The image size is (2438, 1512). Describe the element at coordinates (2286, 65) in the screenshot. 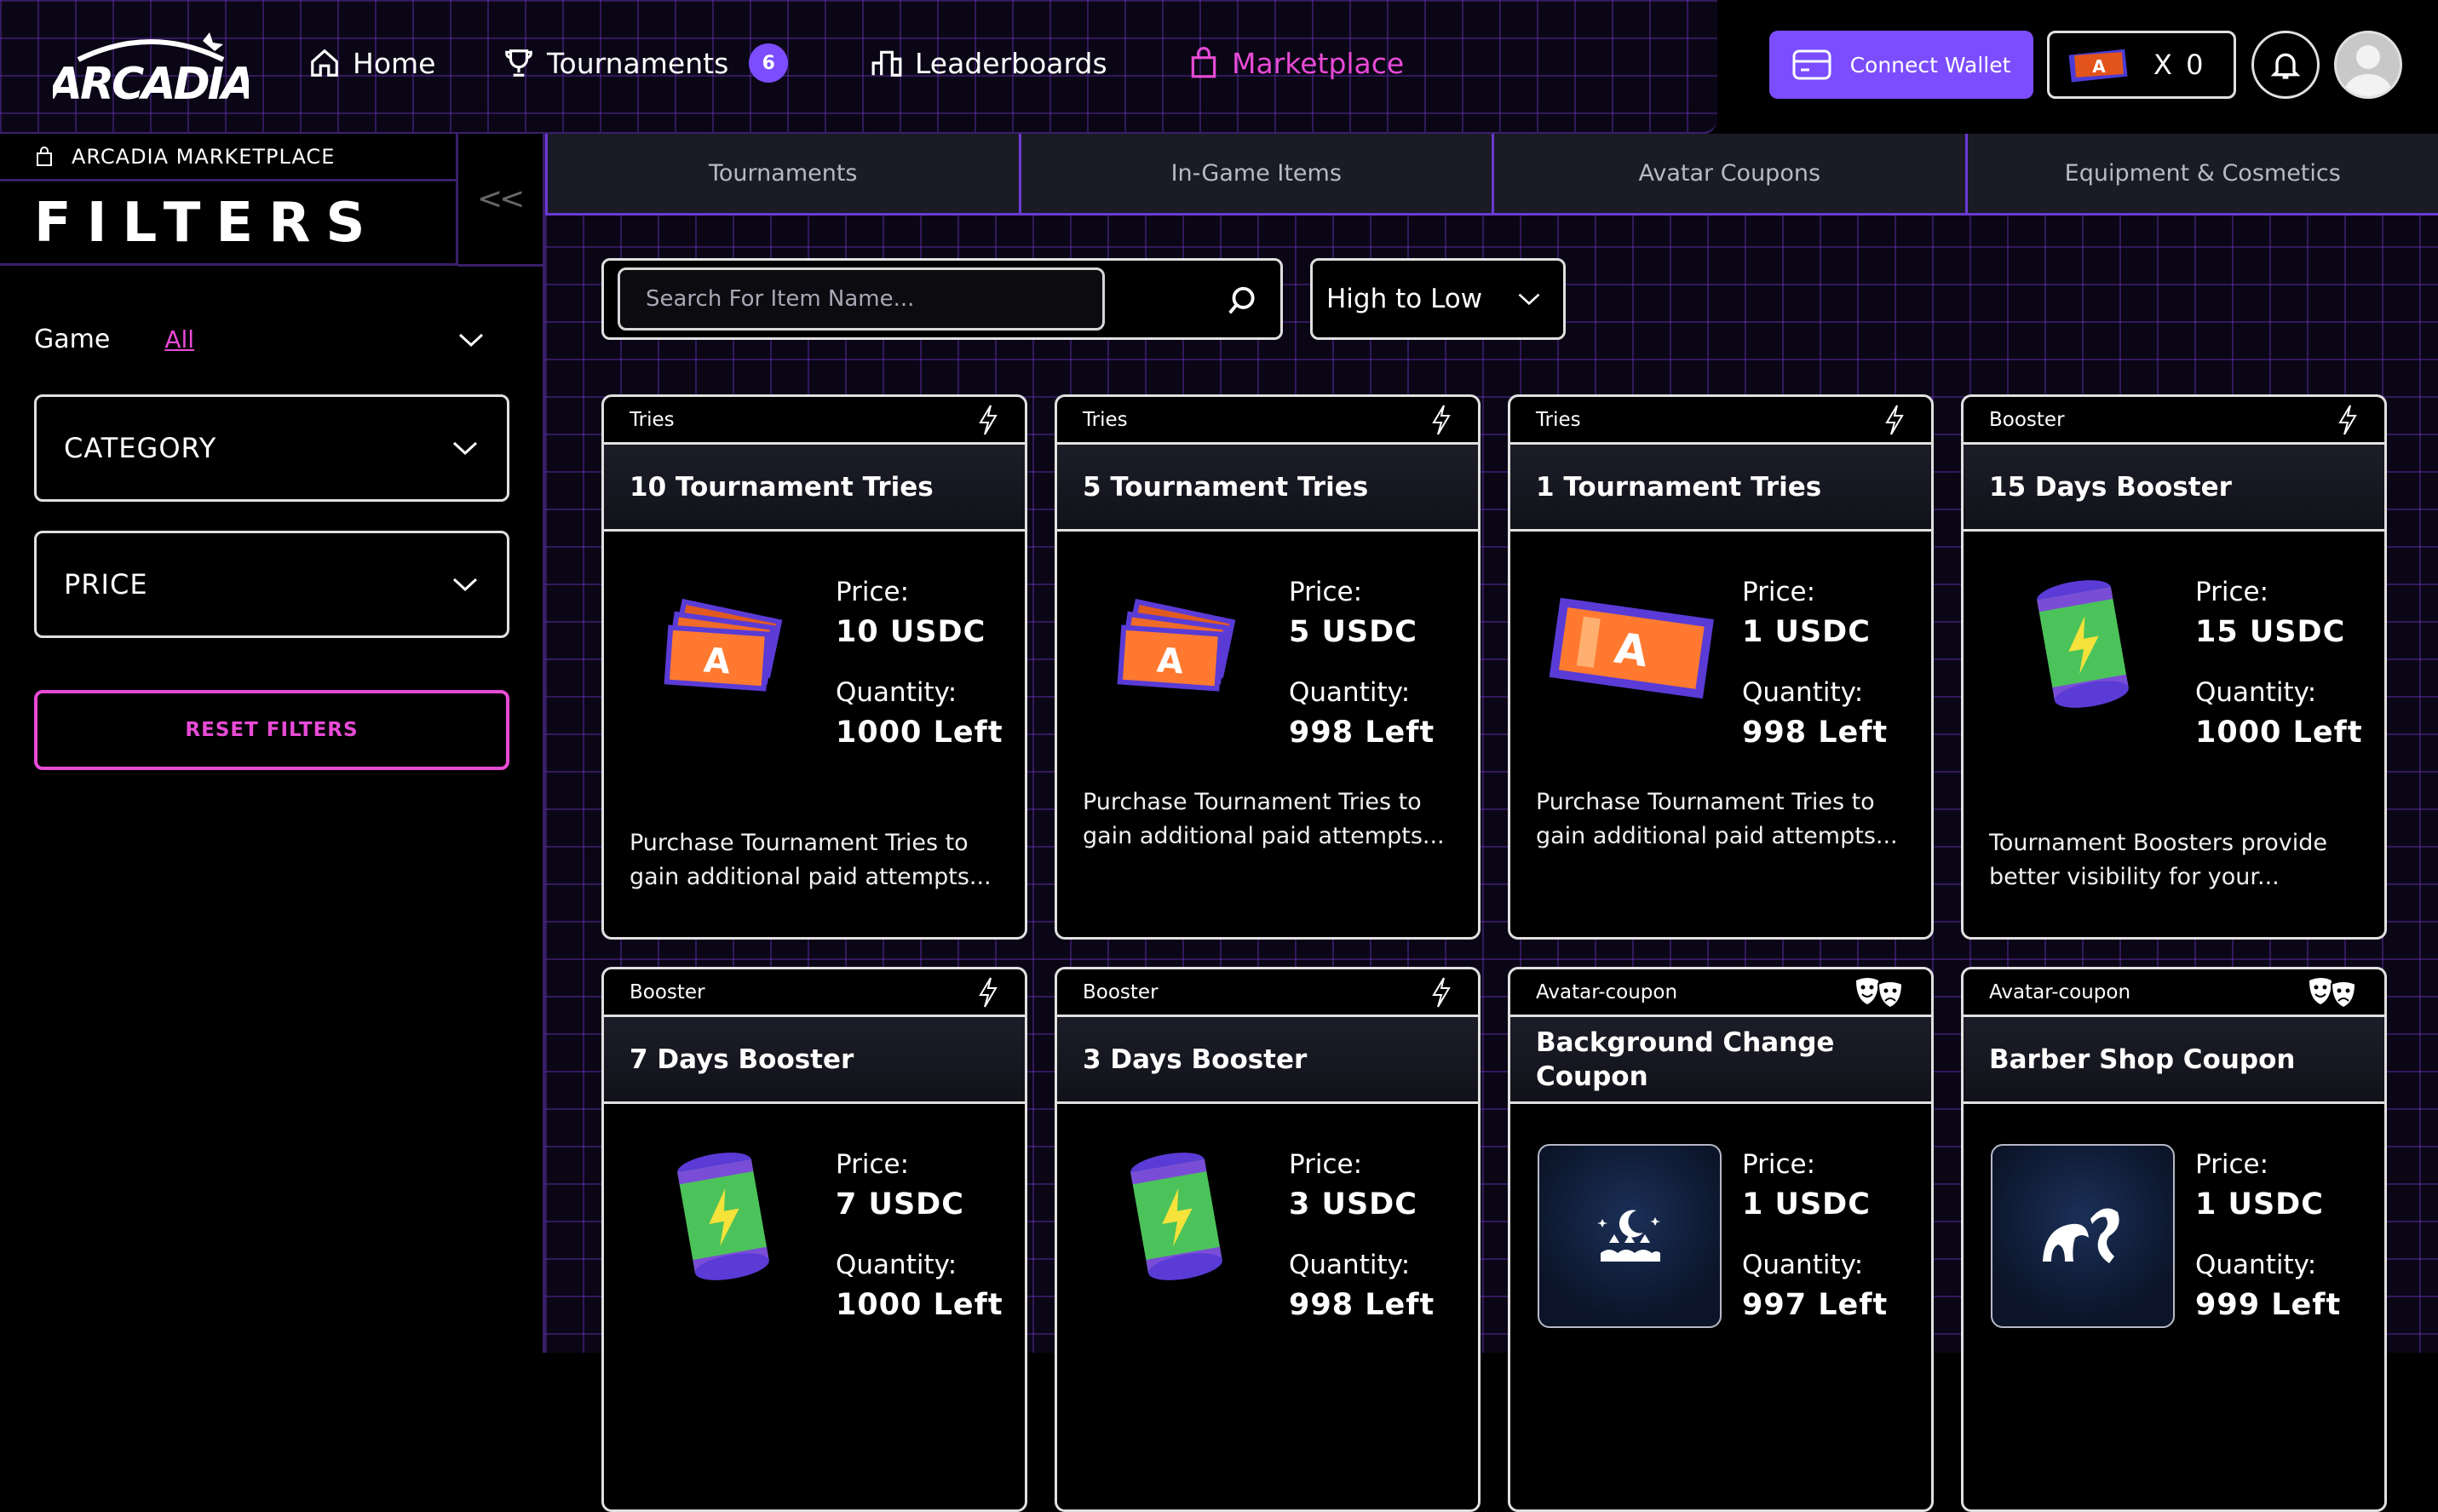

I see `notifications-button` at that location.